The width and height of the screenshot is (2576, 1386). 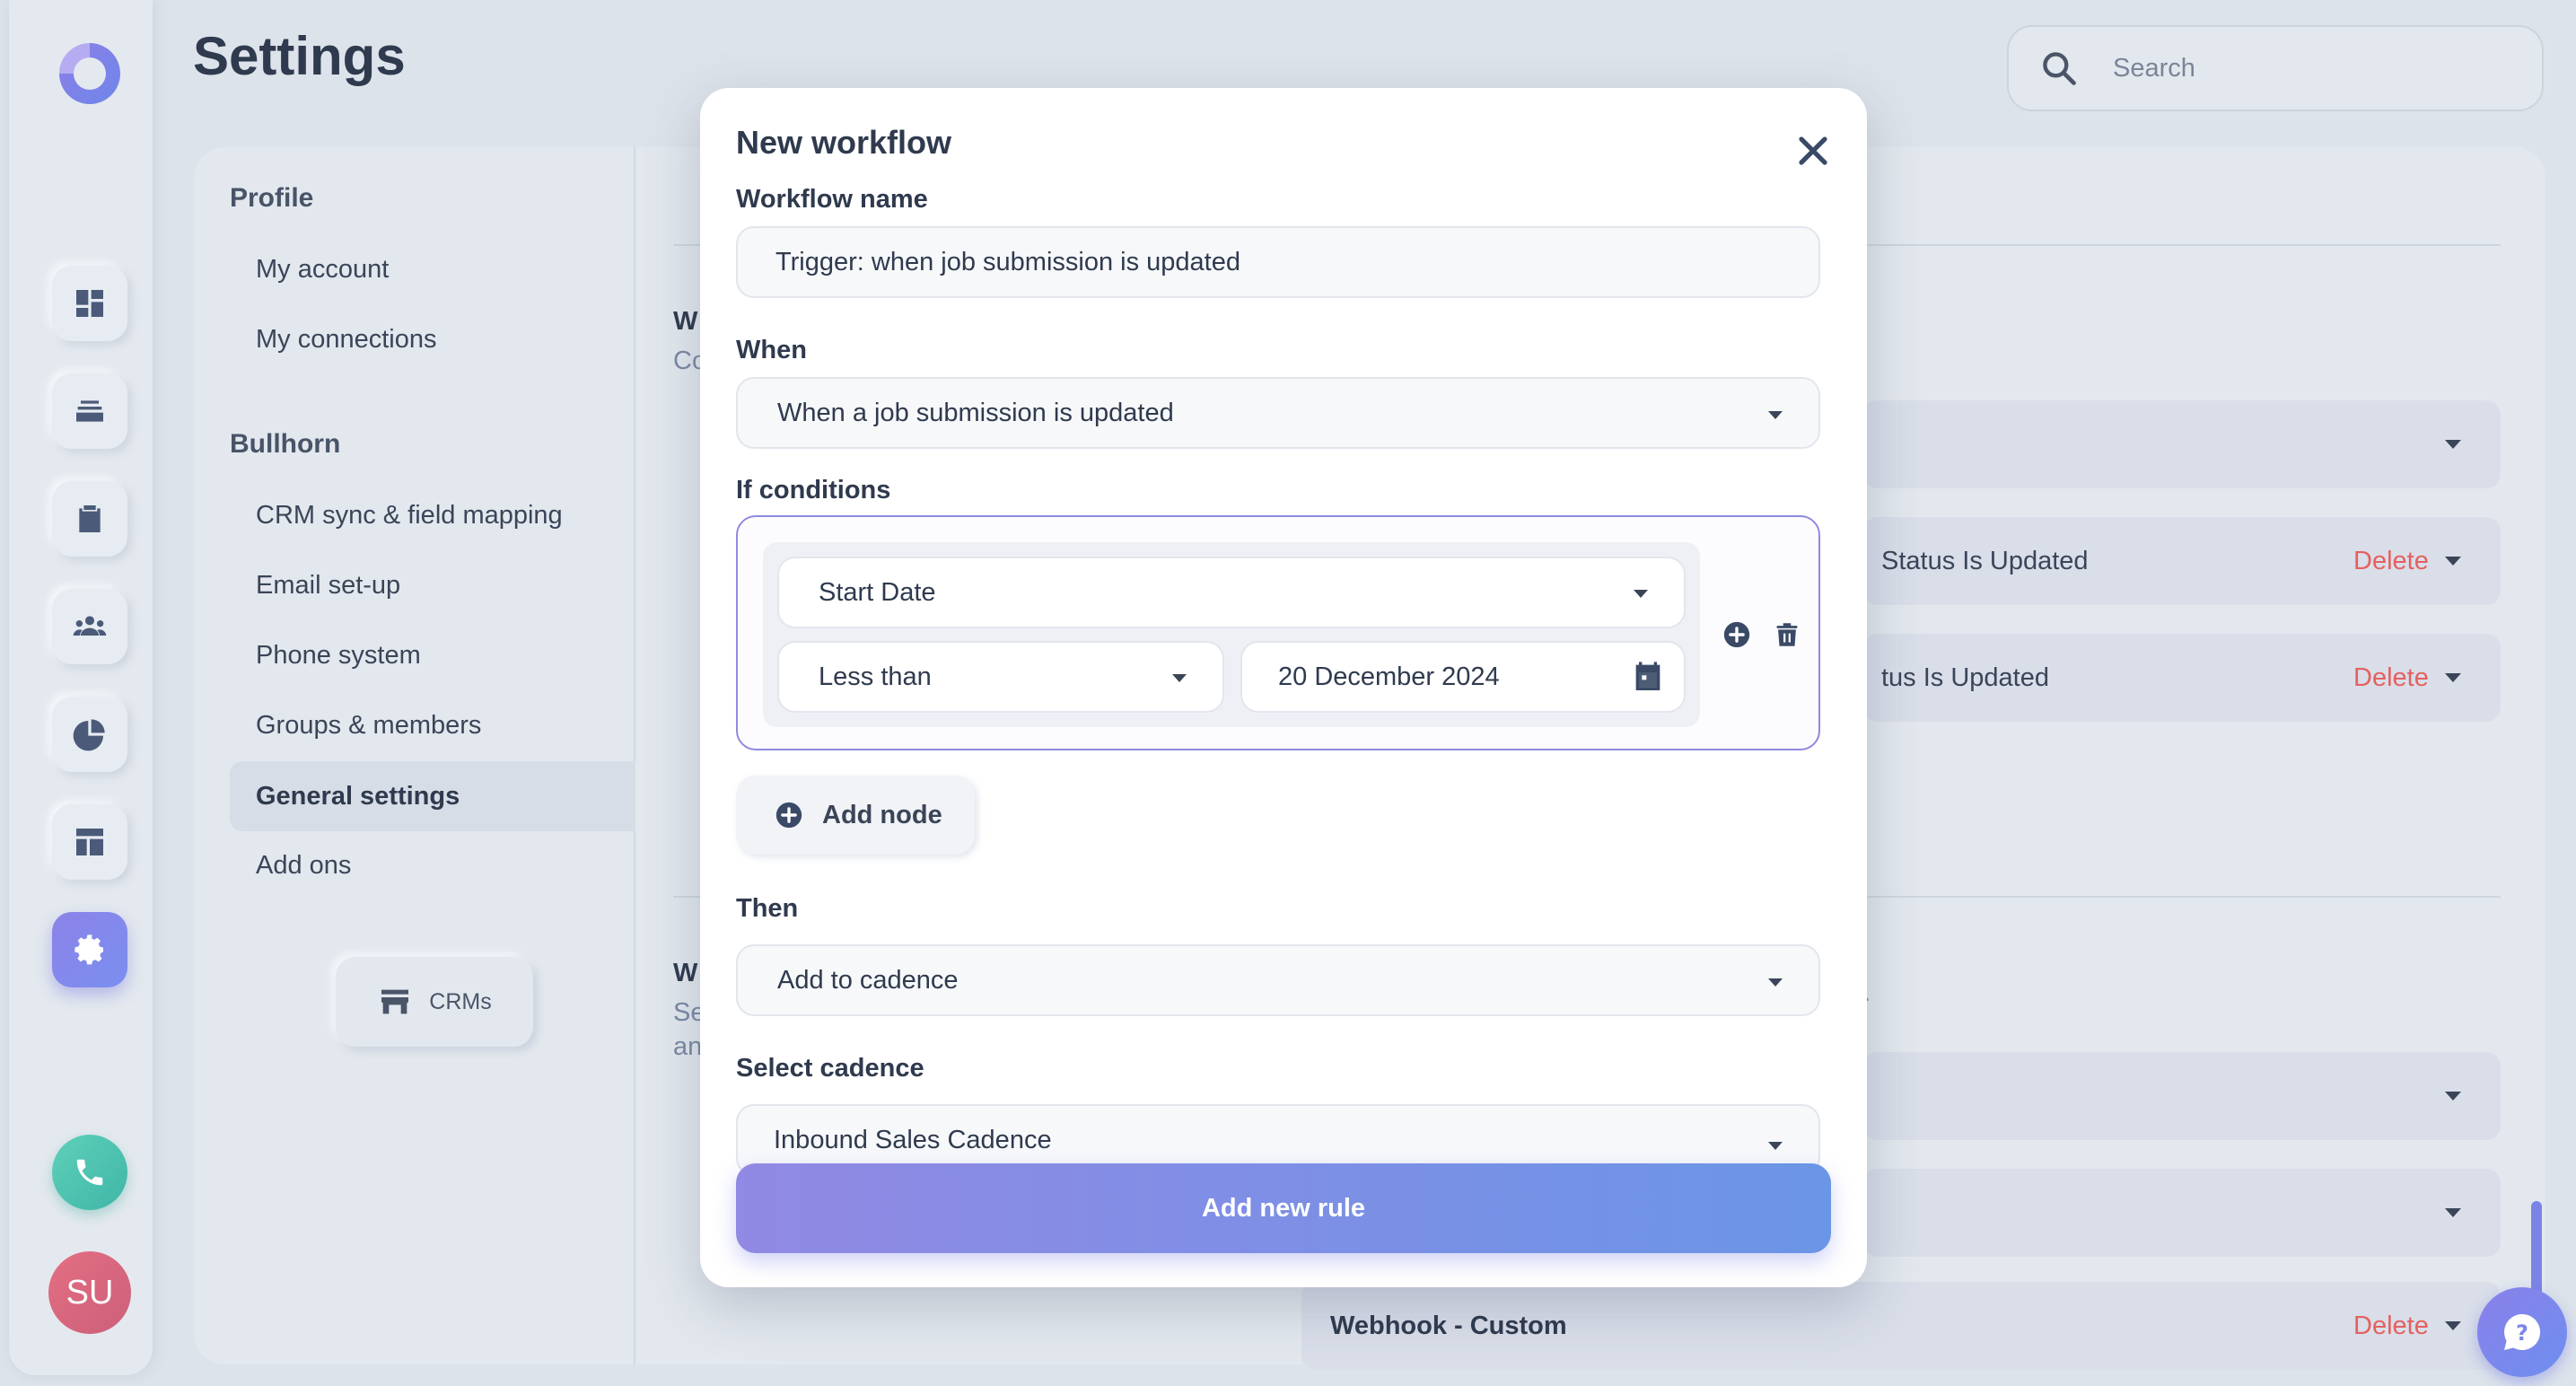 I want to click on page-title: Settings, so click(x=299, y=56).